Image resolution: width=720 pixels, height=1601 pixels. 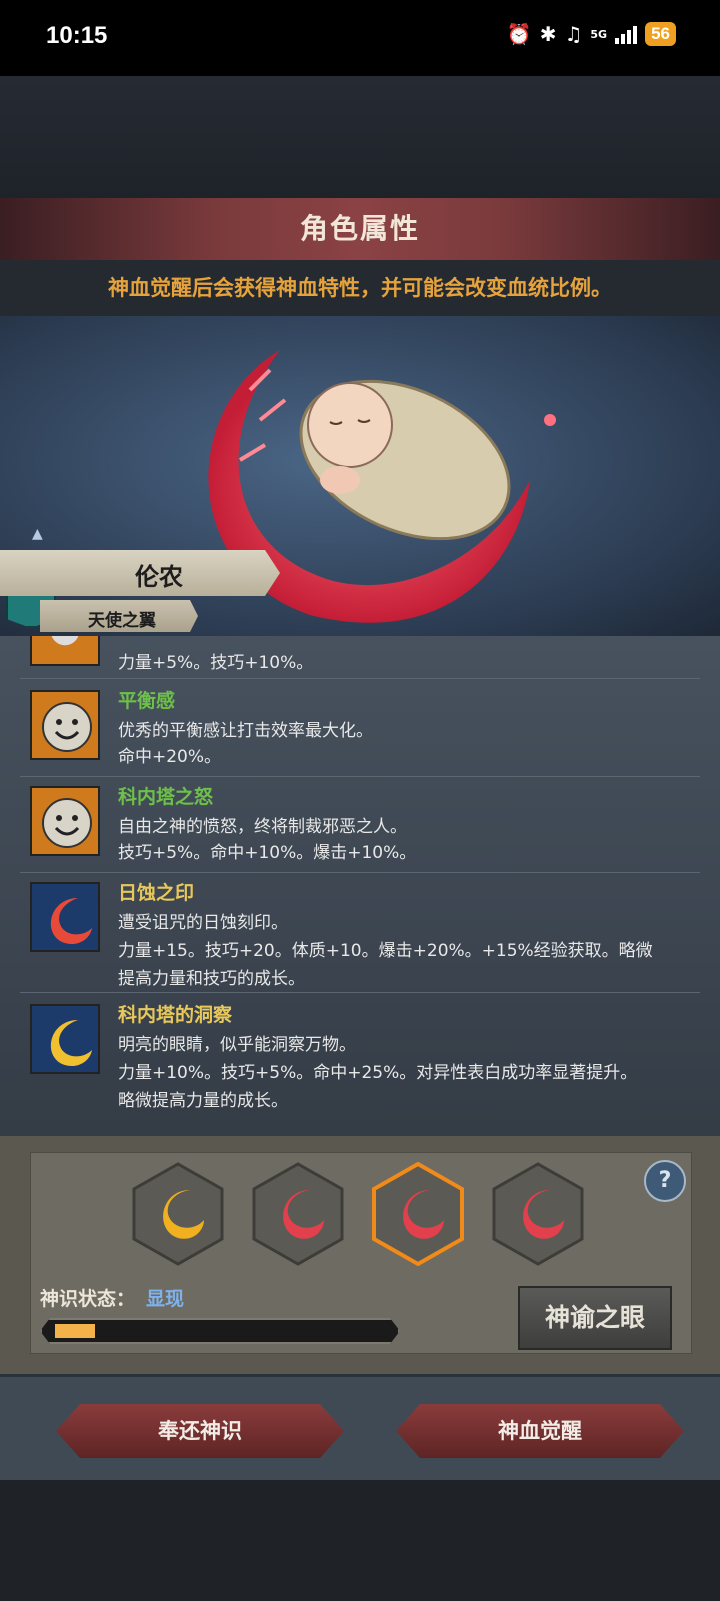 I want to click on slot-gold-crescent, so click(x=178, y=1214).